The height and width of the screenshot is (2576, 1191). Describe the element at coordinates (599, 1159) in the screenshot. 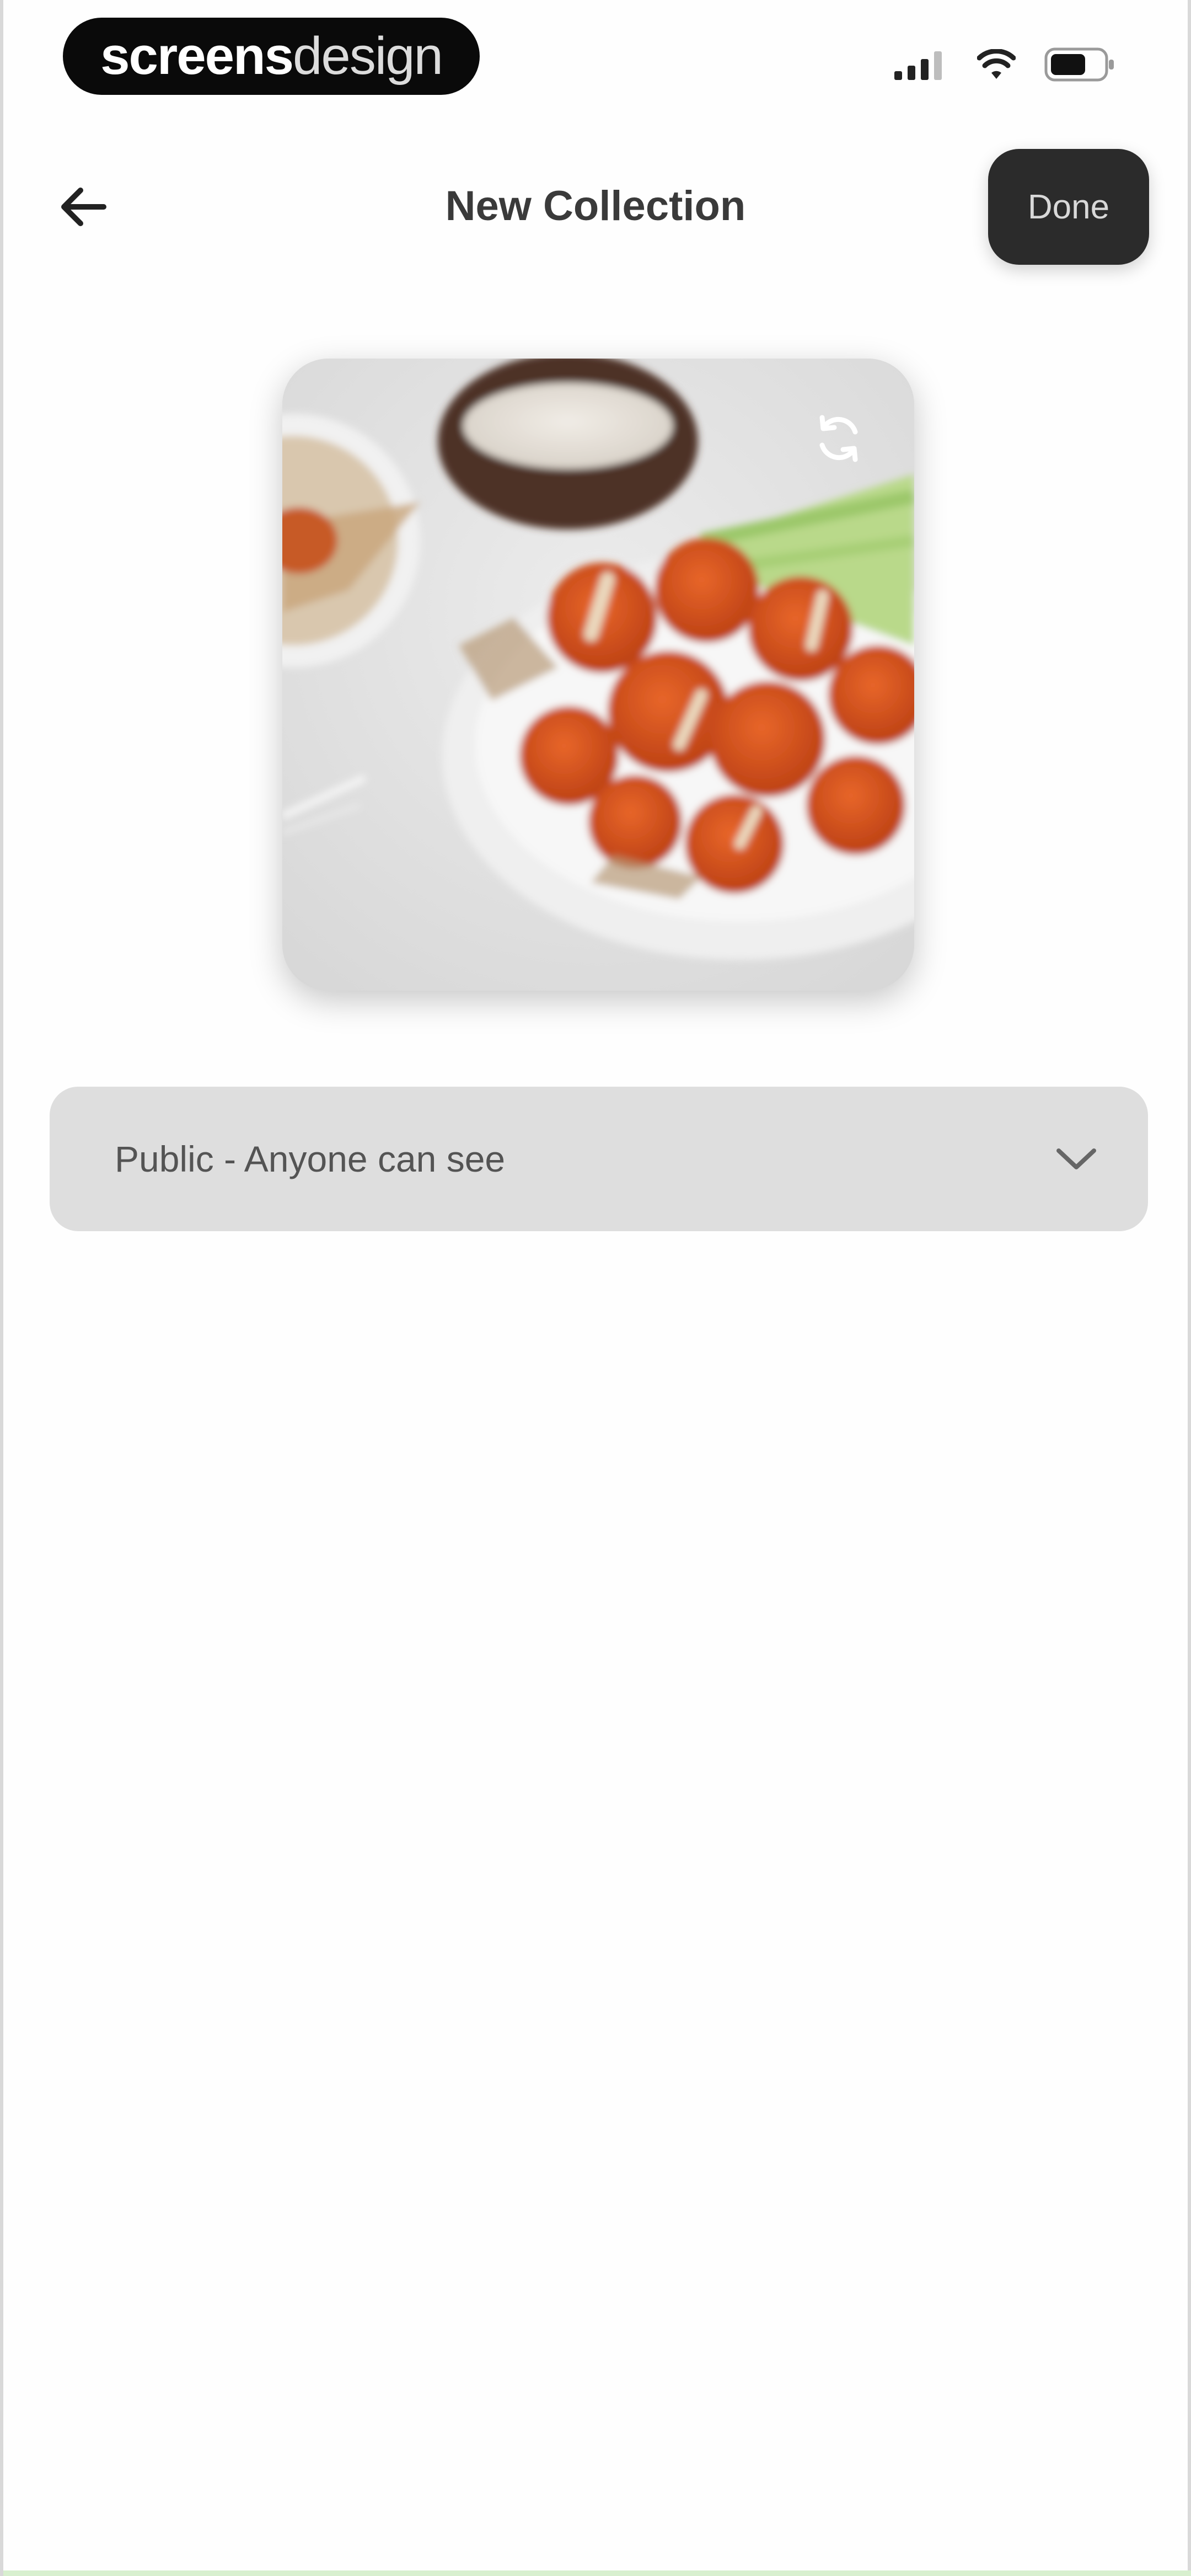

I see `visibility-select: Public - Anyone can see` at that location.